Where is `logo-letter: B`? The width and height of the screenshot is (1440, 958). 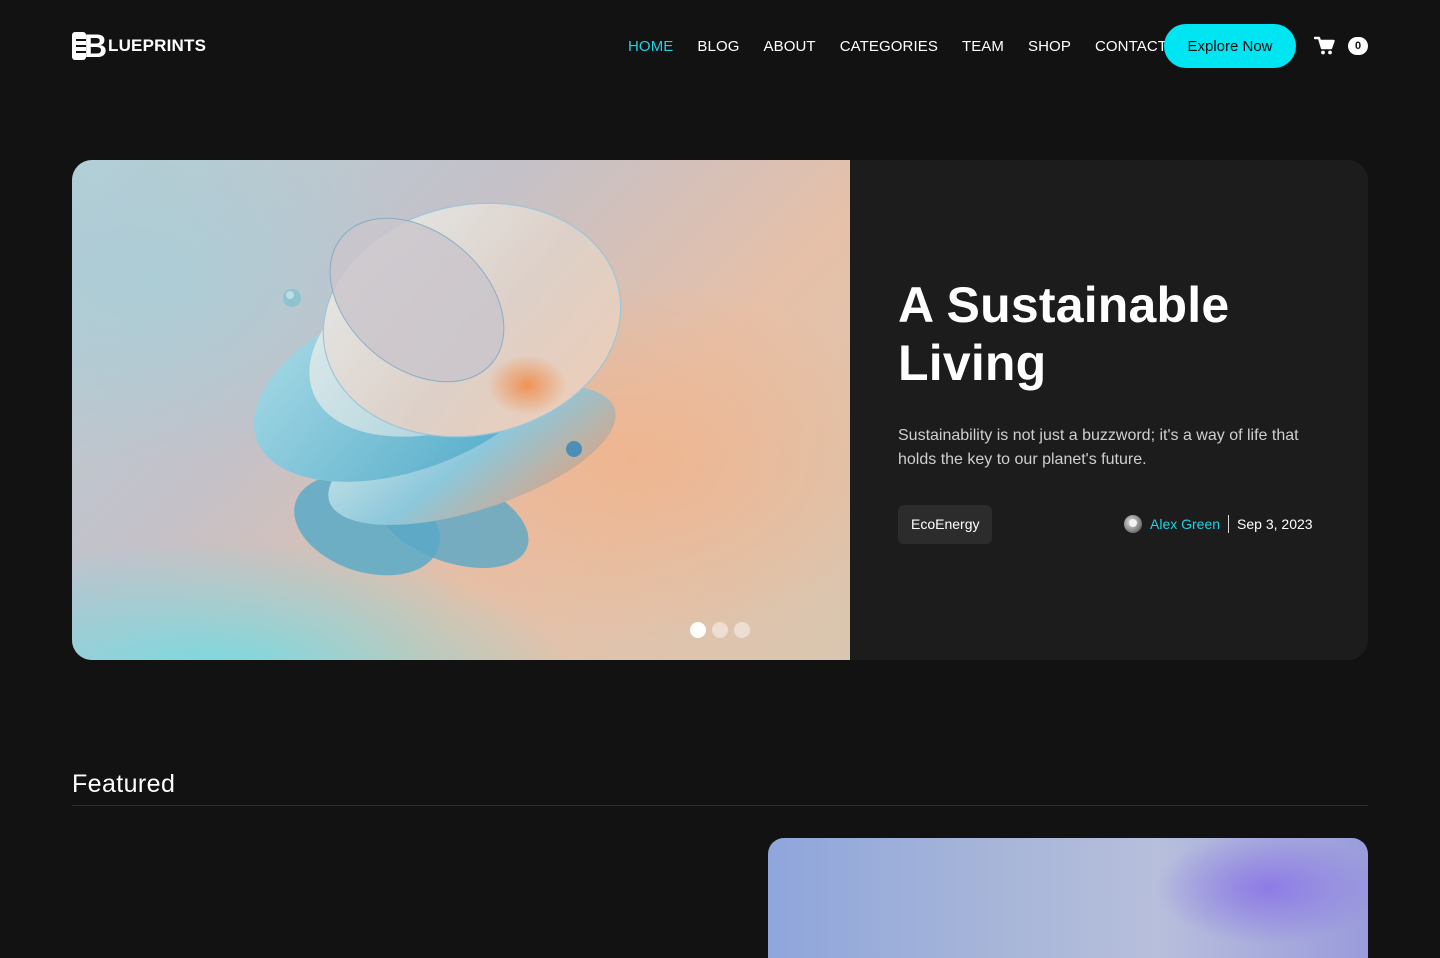
logo-letter: B is located at coordinates (96, 46).